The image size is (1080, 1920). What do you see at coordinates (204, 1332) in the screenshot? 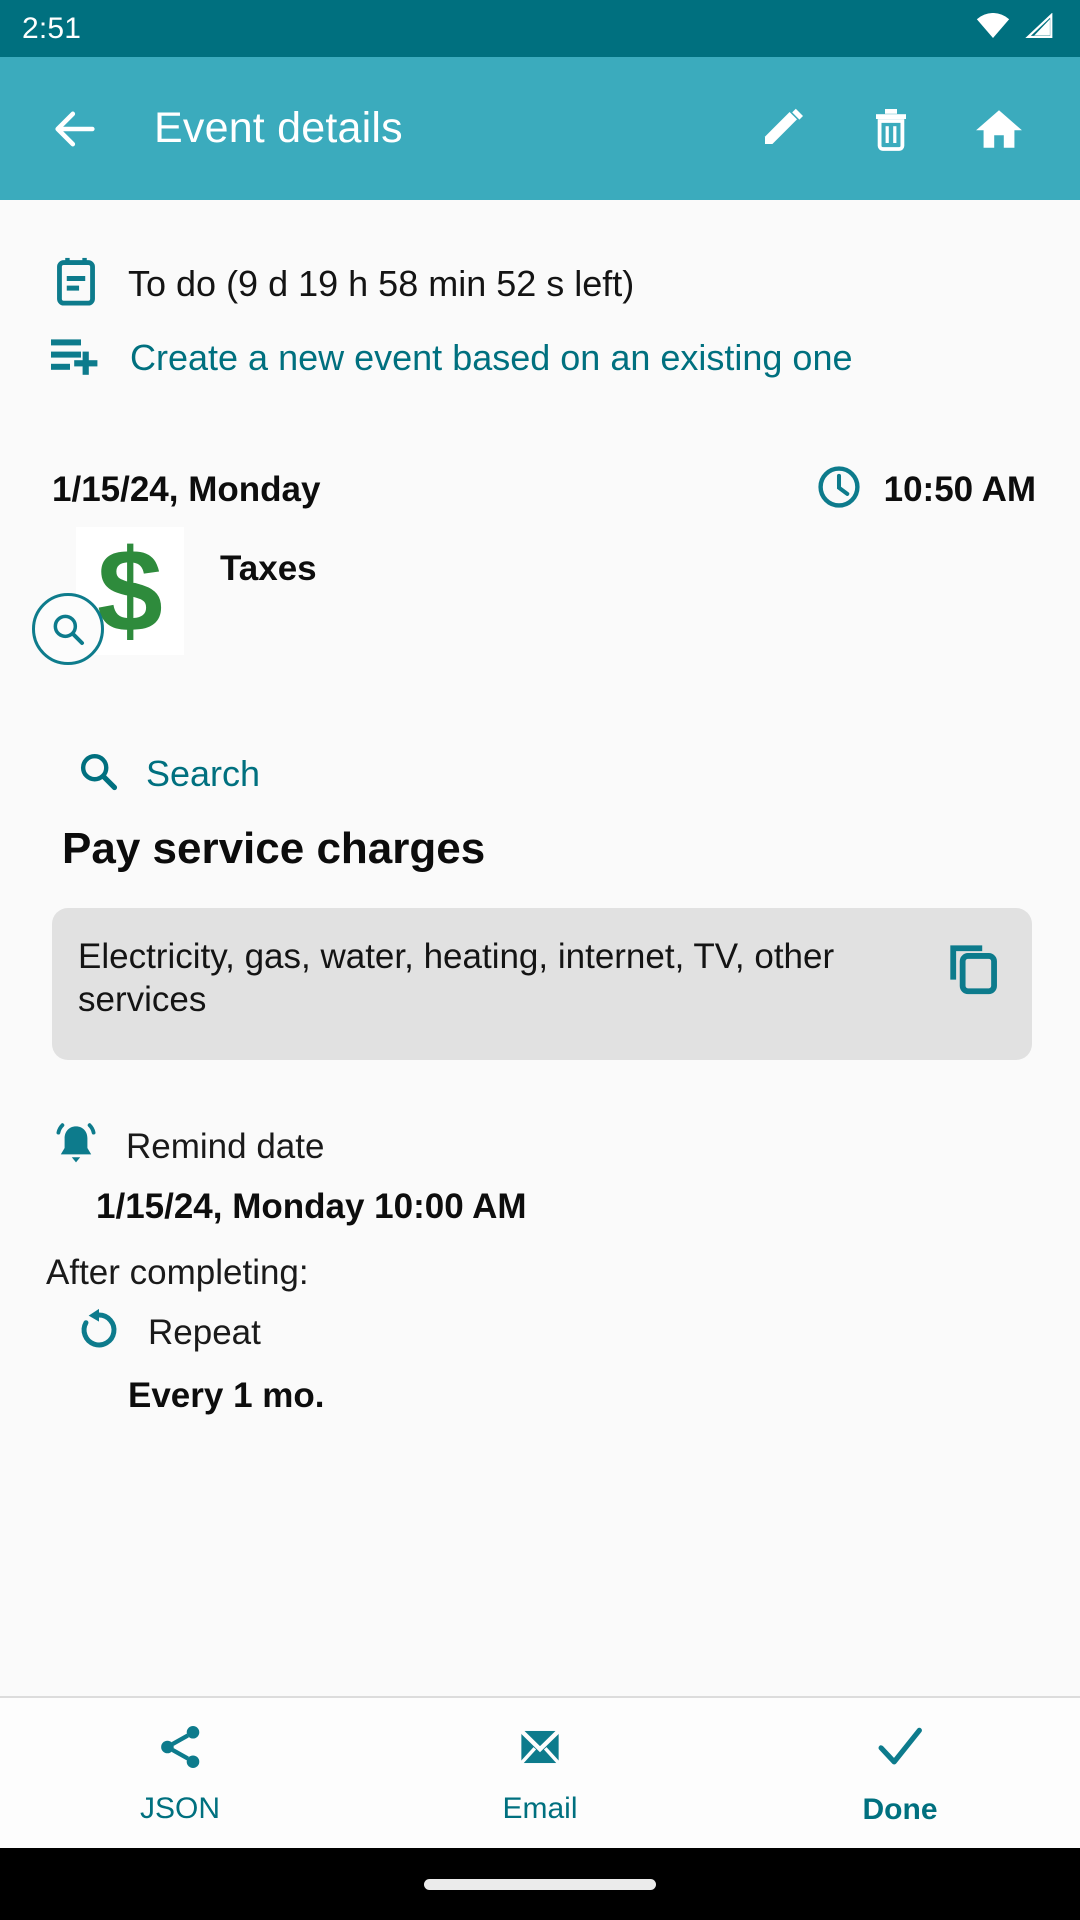
I see `repeat-label: Repeat` at bounding box center [204, 1332].